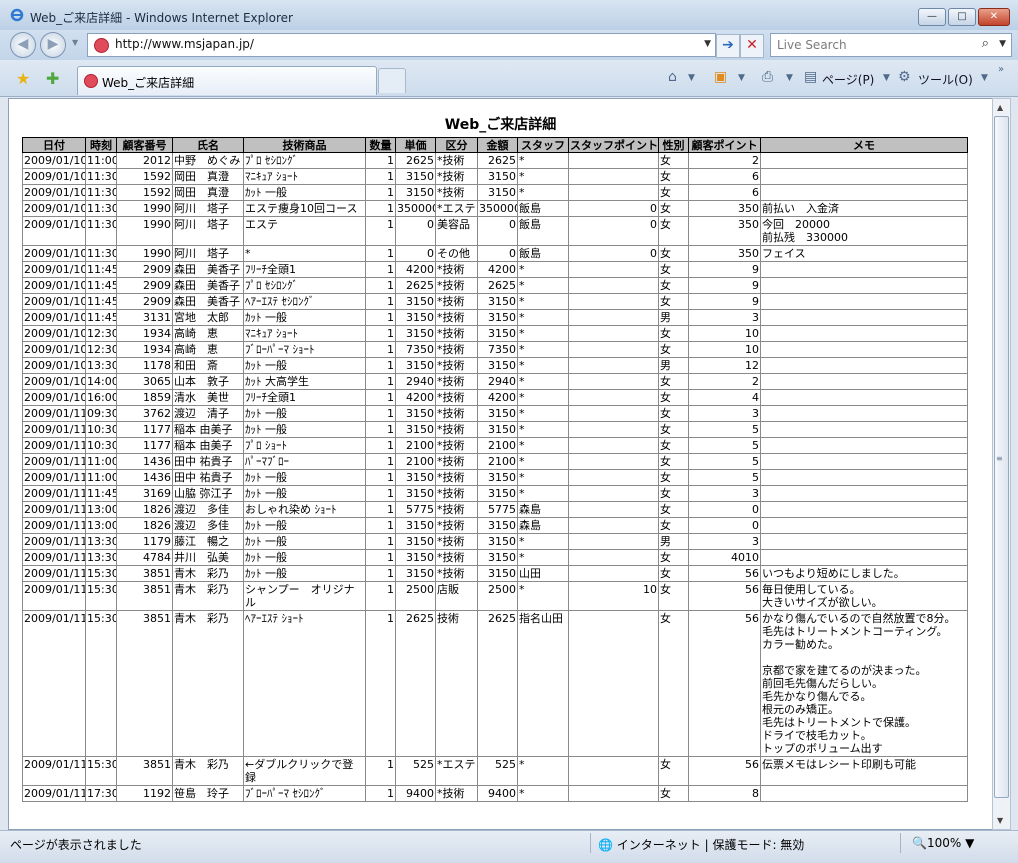 The height and width of the screenshot is (863, 1018). What do you see at coordinates (52, 78) in the screenshot?
I see `add-favorites-icon: ✚` at bounding box center [52, 78].